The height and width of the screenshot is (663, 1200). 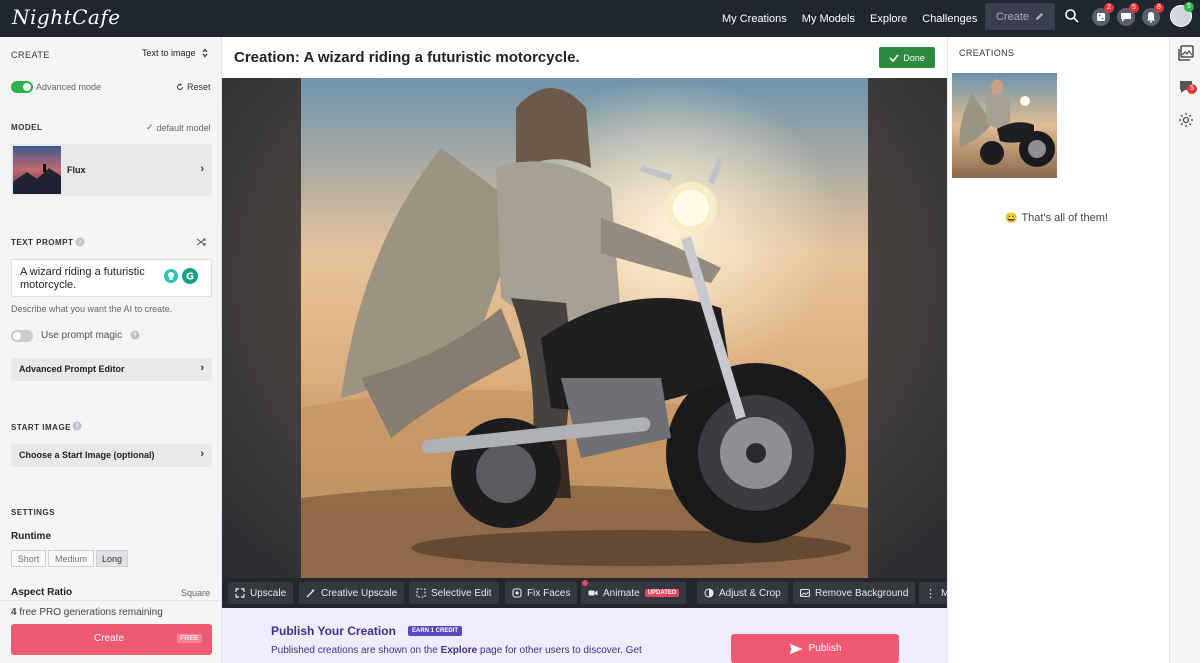 What do you see at coordinates (949, 19) in the screenshot?
I see `nav-challenges: Challenges` at bounding box center [949, 19].